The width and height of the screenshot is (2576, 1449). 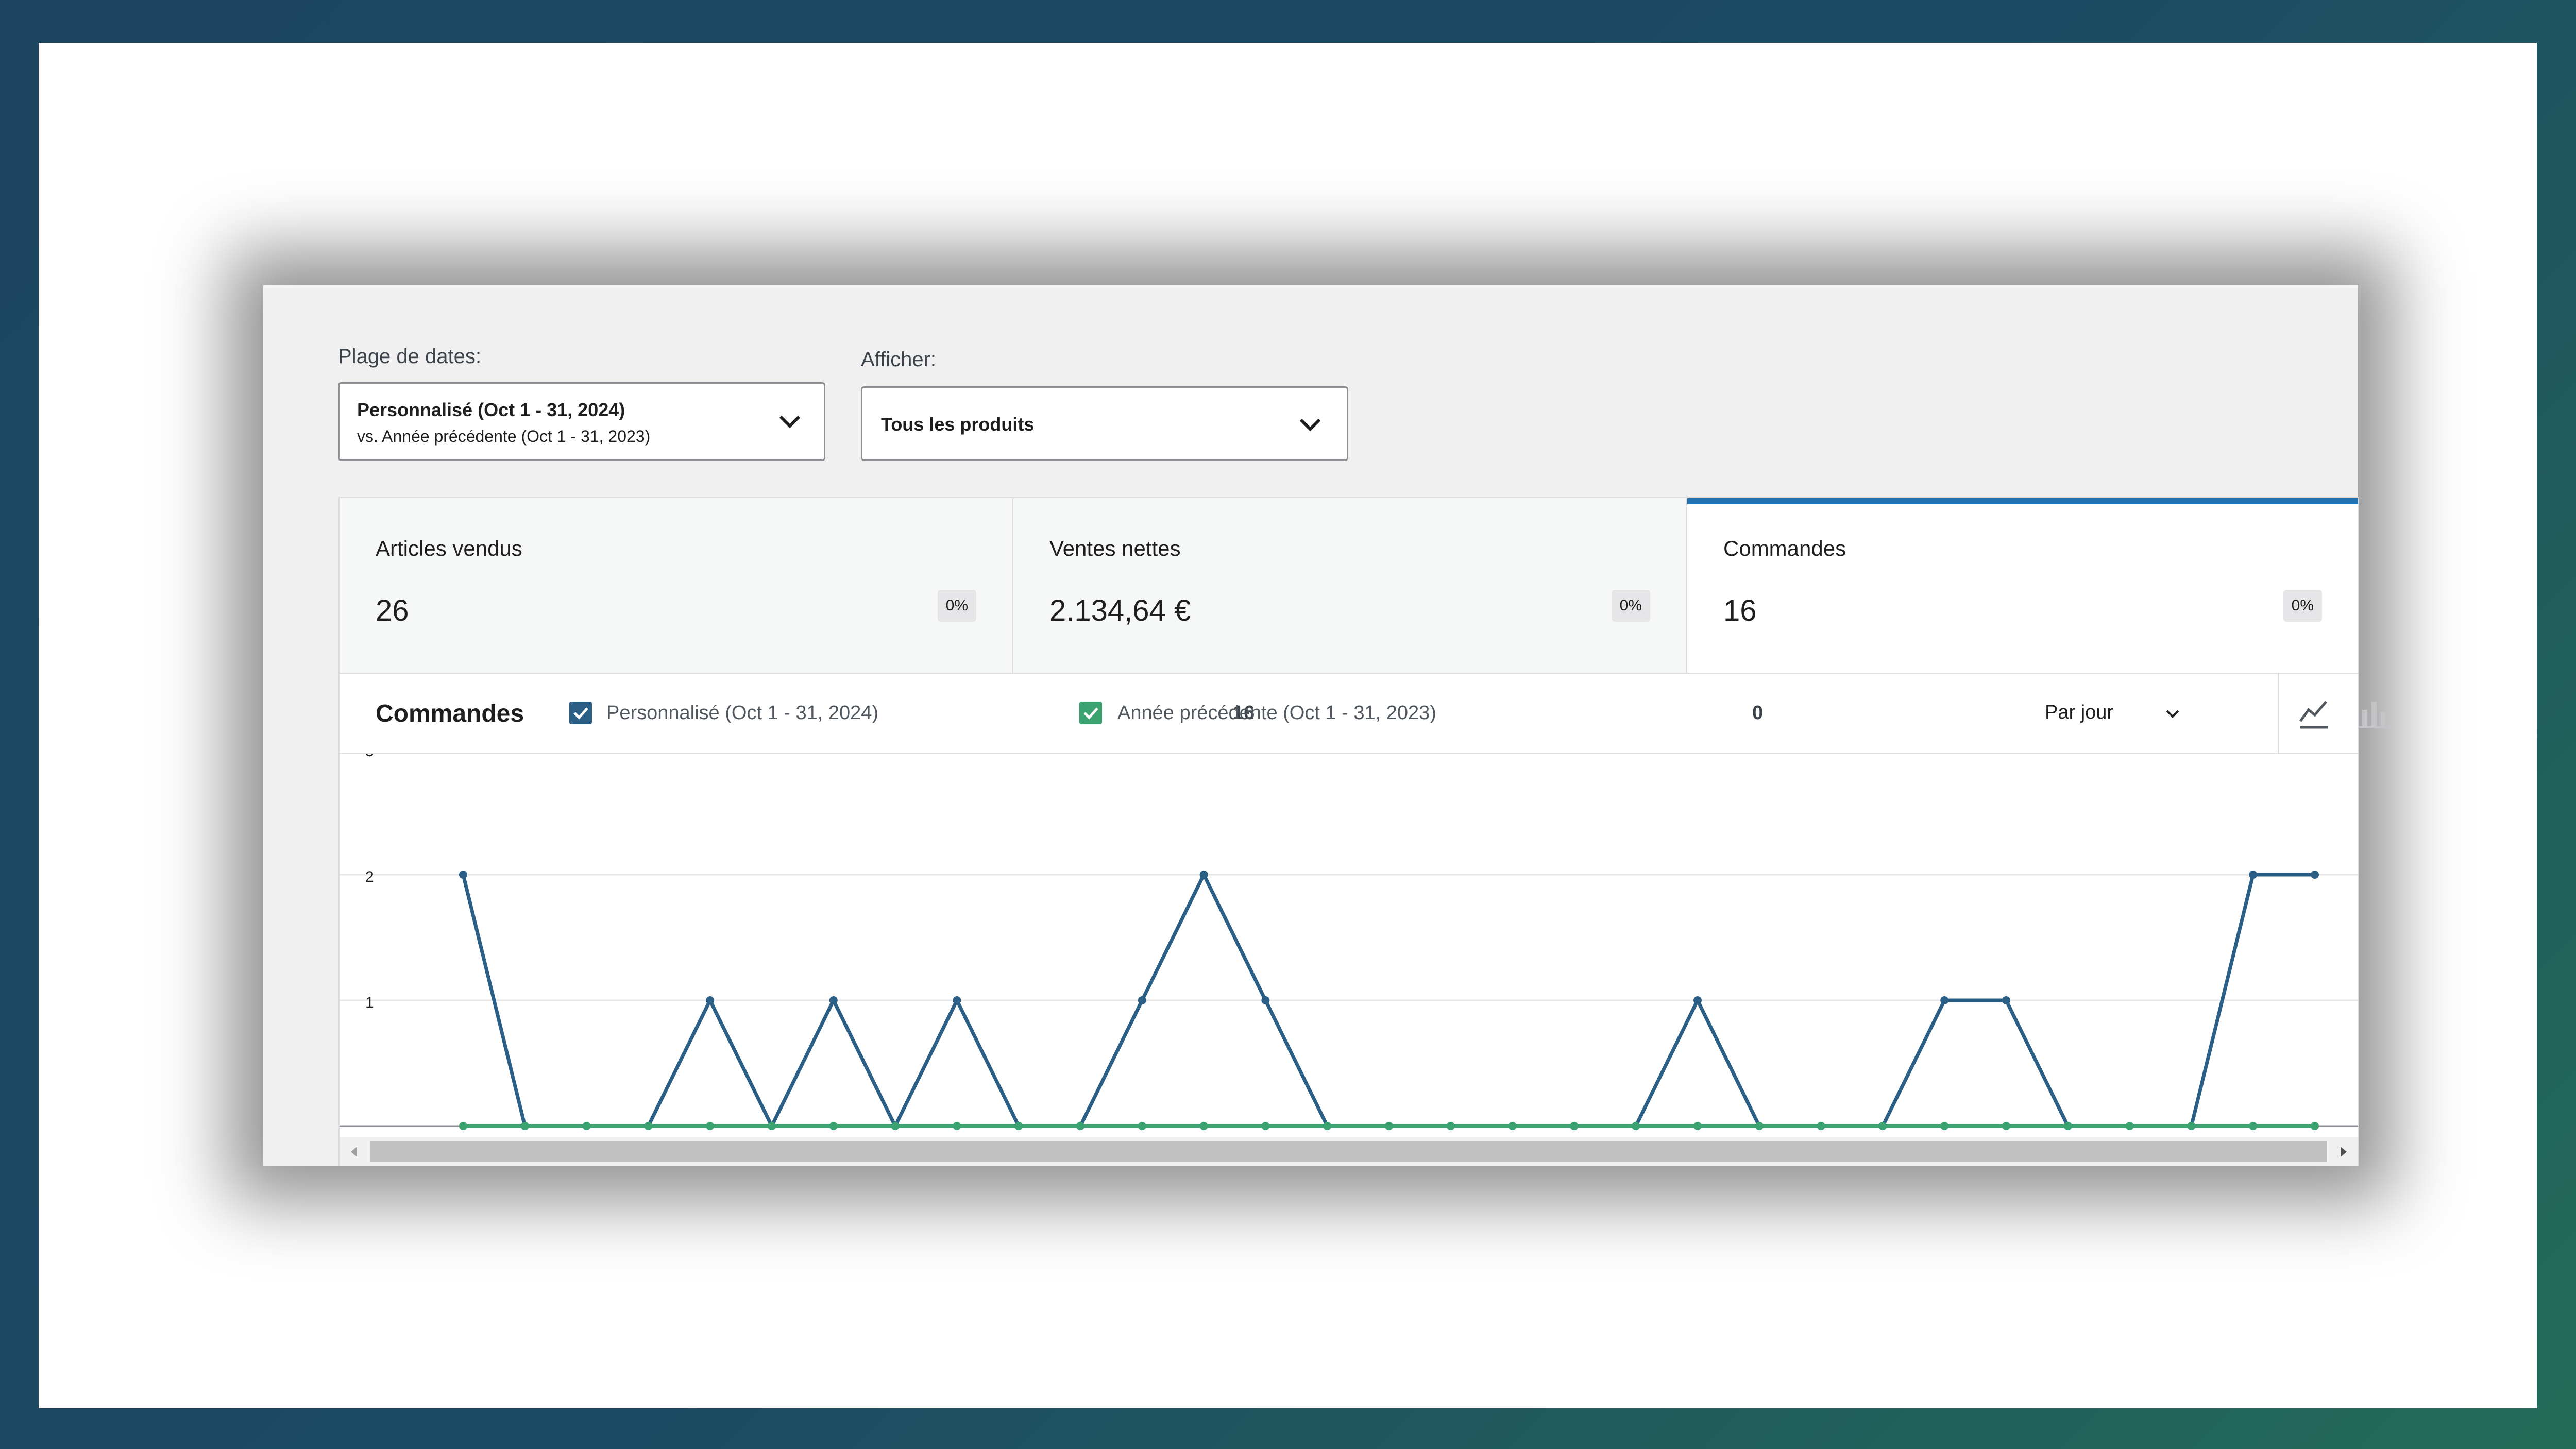 I want to click on summary-card-value: 2.134,64 €, so click(x=1120, y=611).